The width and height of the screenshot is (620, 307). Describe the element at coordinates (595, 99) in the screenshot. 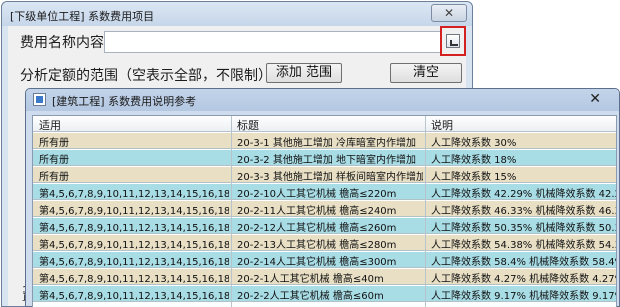

I see `reference-close-icon: ✕` at that location.